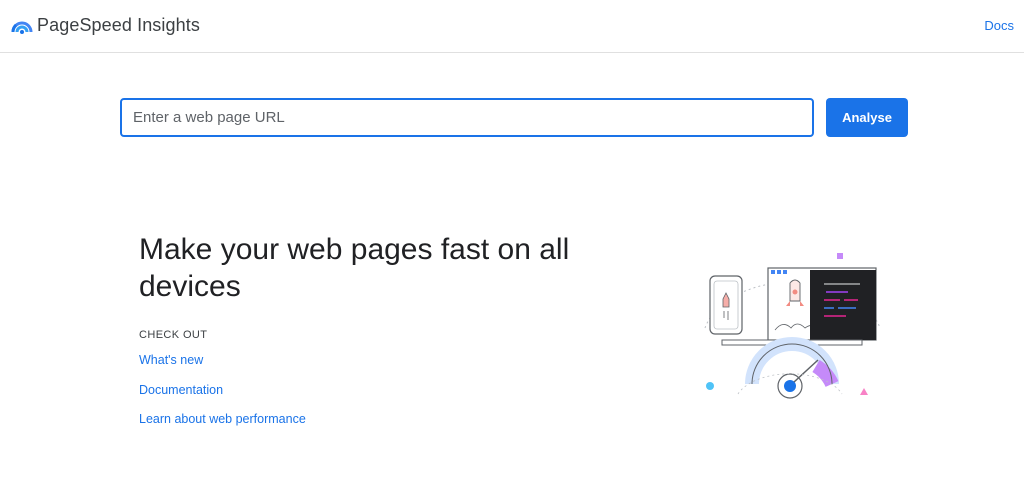  What do you see at coordinates (222, 419) in the screenshot?
I see `web-performance-link: Learn about web performance` at bounding box center [222, 419].